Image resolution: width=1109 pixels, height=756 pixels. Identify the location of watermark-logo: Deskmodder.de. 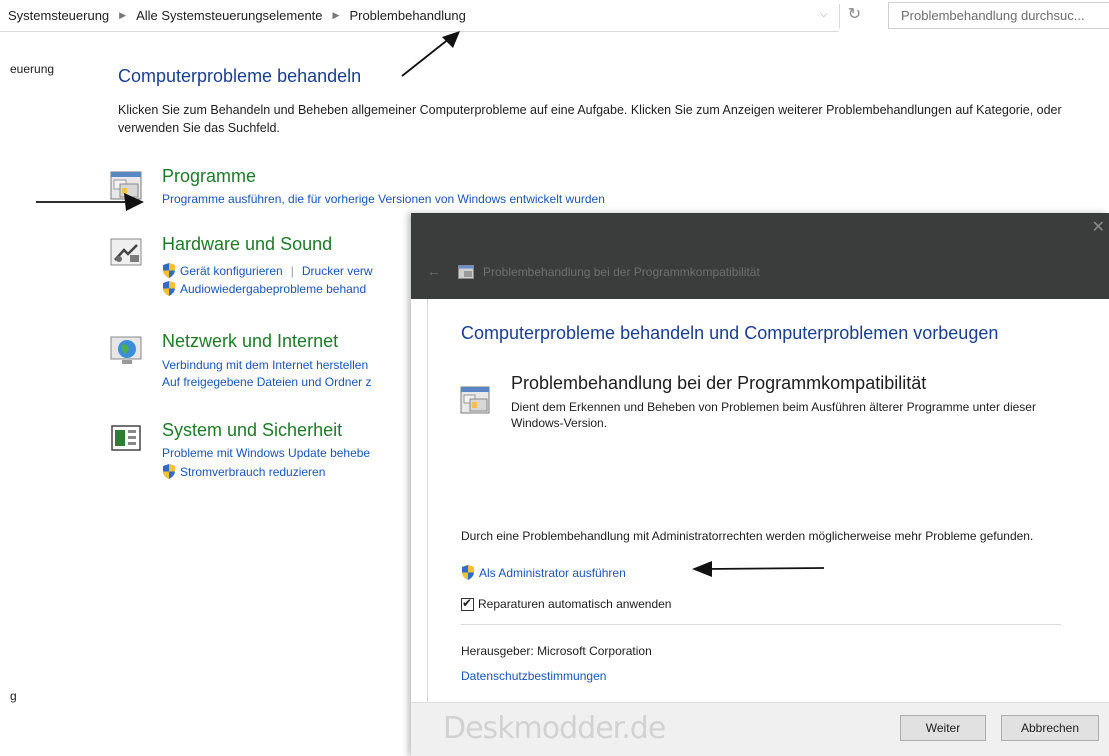
(554, 728).